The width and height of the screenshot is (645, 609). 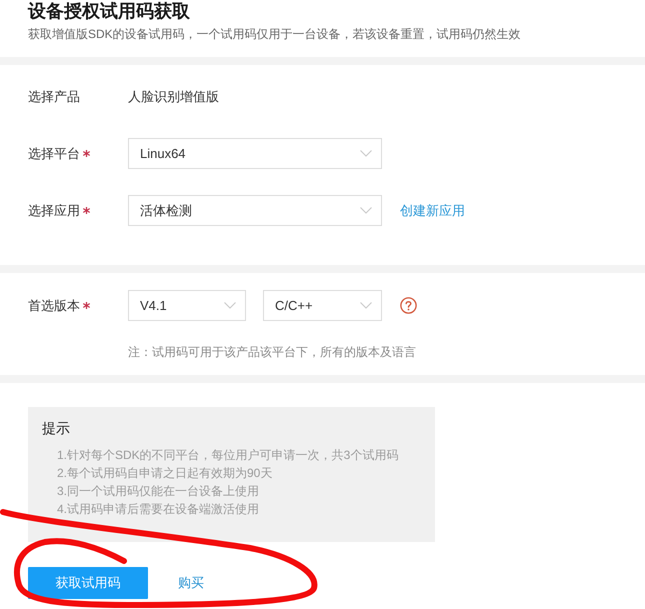 I want to click on dropdown-select: C/C++, so click(x=322, y=305).